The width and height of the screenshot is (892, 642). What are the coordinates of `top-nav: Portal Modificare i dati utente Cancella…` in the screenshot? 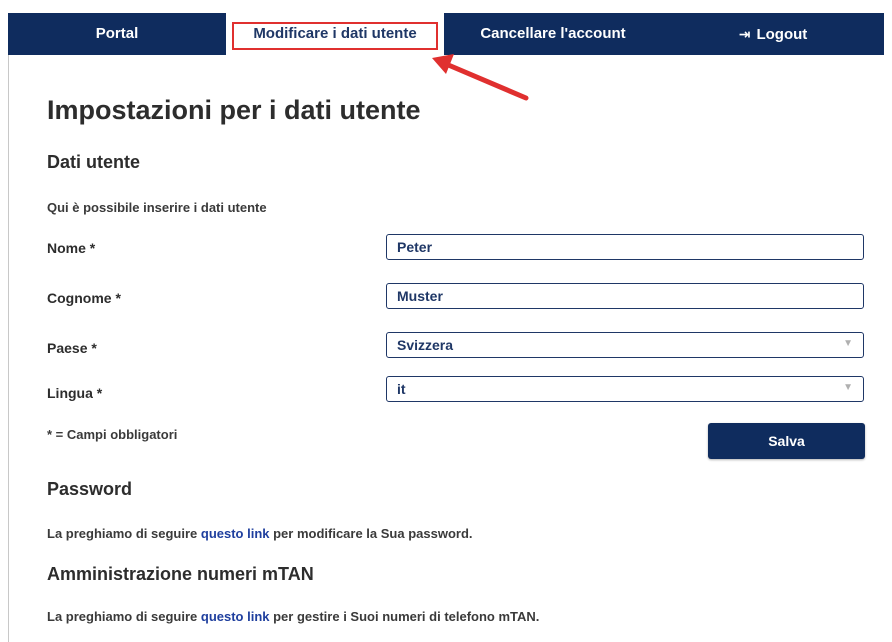 It's located at (446, 34).